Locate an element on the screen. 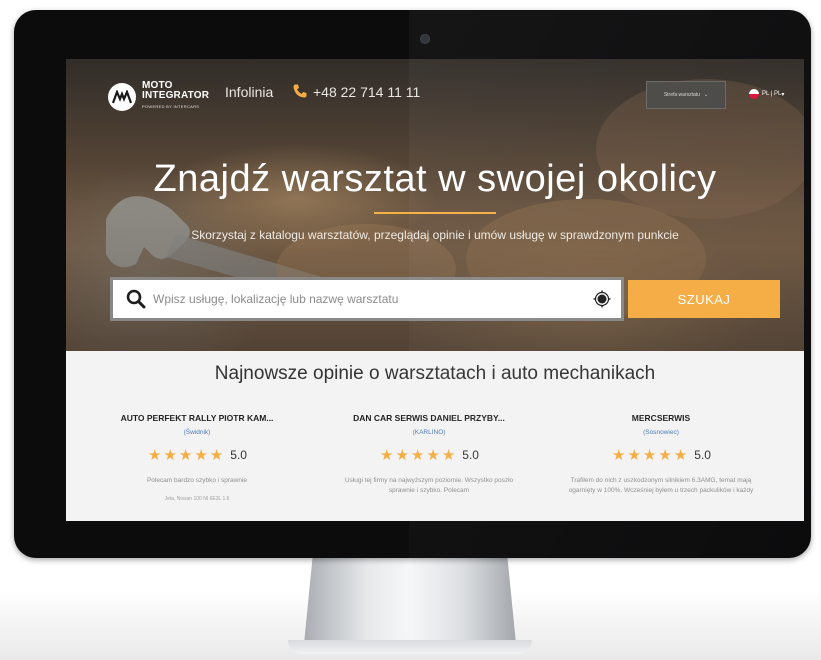  chevron-down-icon: ⌄ is located at coordinates (706, 95).